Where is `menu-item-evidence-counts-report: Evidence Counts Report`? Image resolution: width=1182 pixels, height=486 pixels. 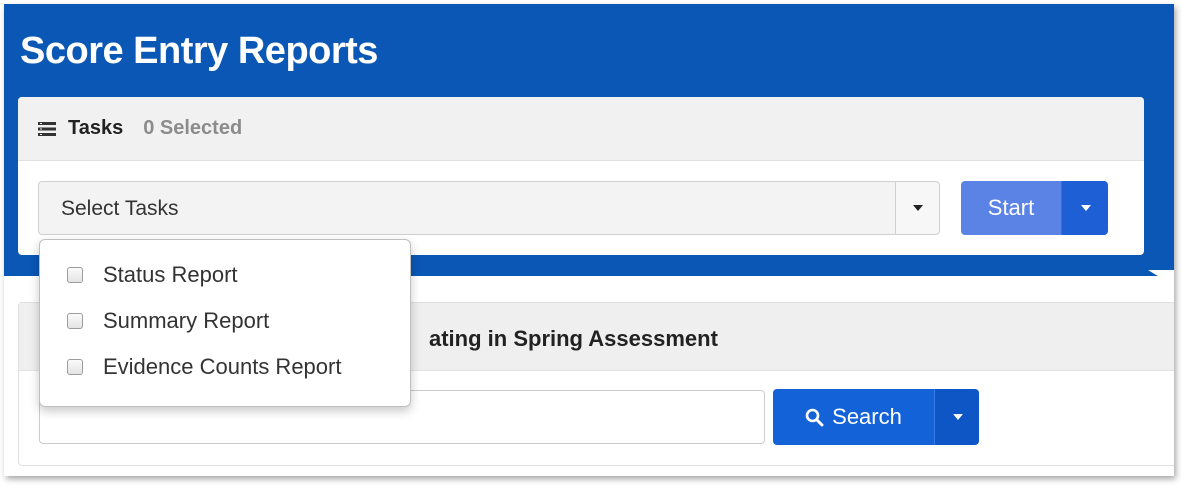
menu-item-evidence-counts-report: Evidence Counts Report is located at coordinates (225, 367).